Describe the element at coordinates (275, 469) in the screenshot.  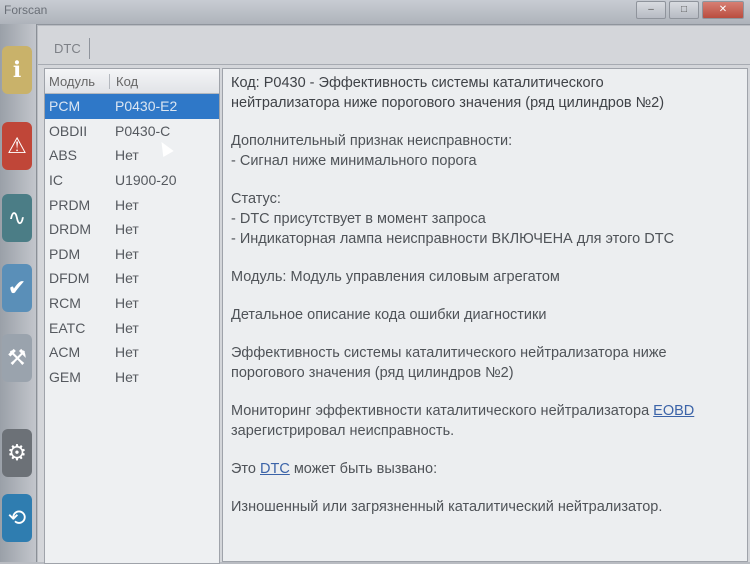
I see `dtc-link: DTC` at that location.